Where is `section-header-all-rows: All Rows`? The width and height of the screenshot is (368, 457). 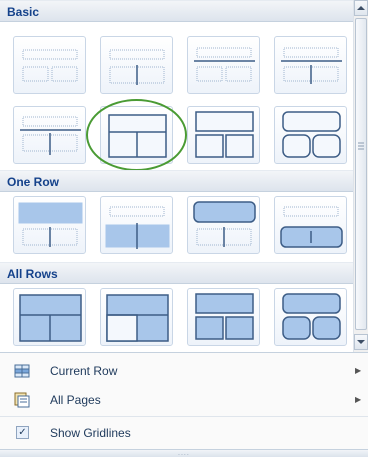 section-header-all-rows: All Rows is located at coordinates (176, 273).